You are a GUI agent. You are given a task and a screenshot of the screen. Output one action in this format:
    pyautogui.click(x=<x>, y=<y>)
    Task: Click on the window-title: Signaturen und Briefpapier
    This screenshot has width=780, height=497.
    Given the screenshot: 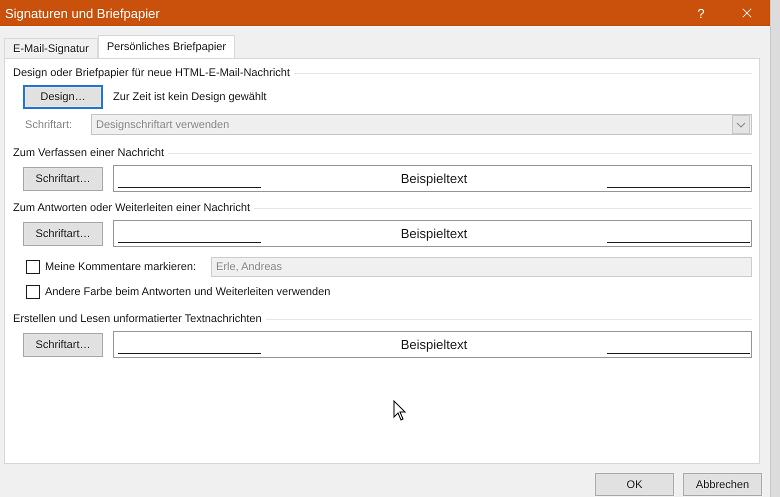 What is the action you would take?
    pyautogui.click(x=83, y=13)
    